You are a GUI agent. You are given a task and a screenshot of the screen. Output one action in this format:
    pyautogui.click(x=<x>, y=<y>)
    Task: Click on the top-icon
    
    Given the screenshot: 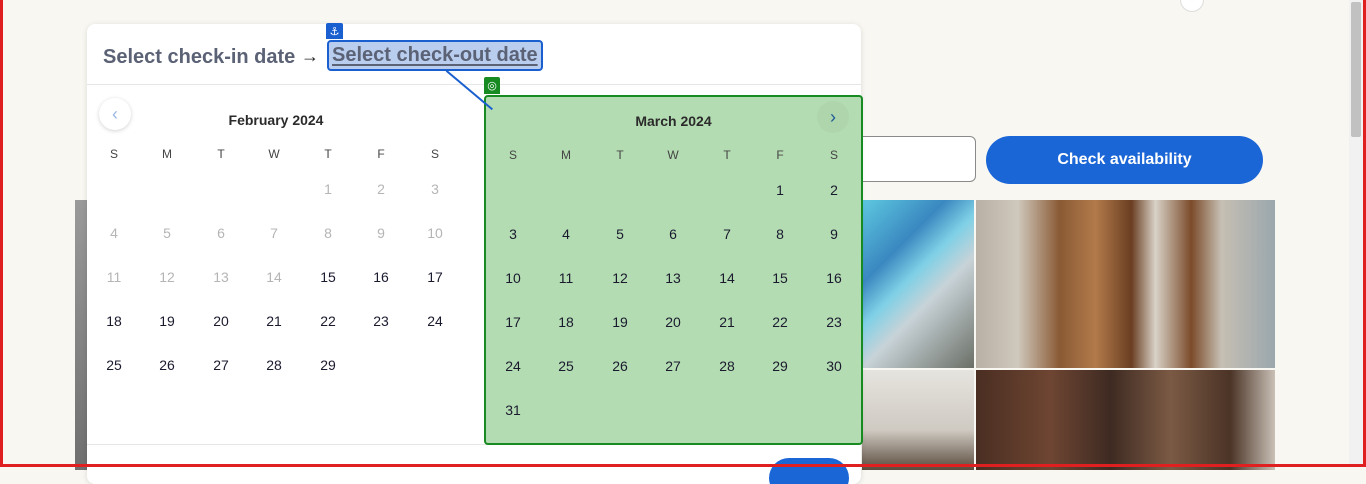 What is the action you would take?
    pyautogui.click(x=1192, y=6)
    